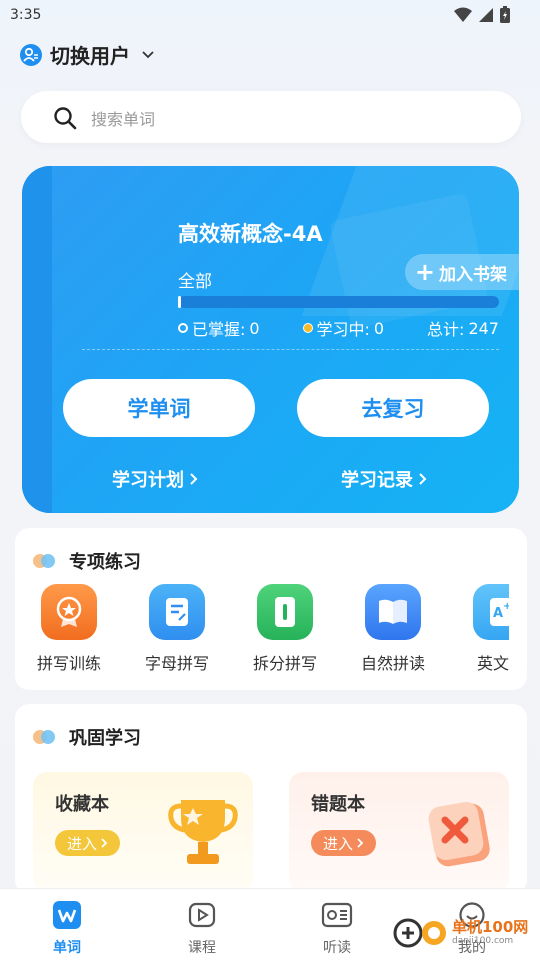 This screenshot has width=540, height=960. I want to click on practice-item-phonics: 自然拼读, so click(393, 629).